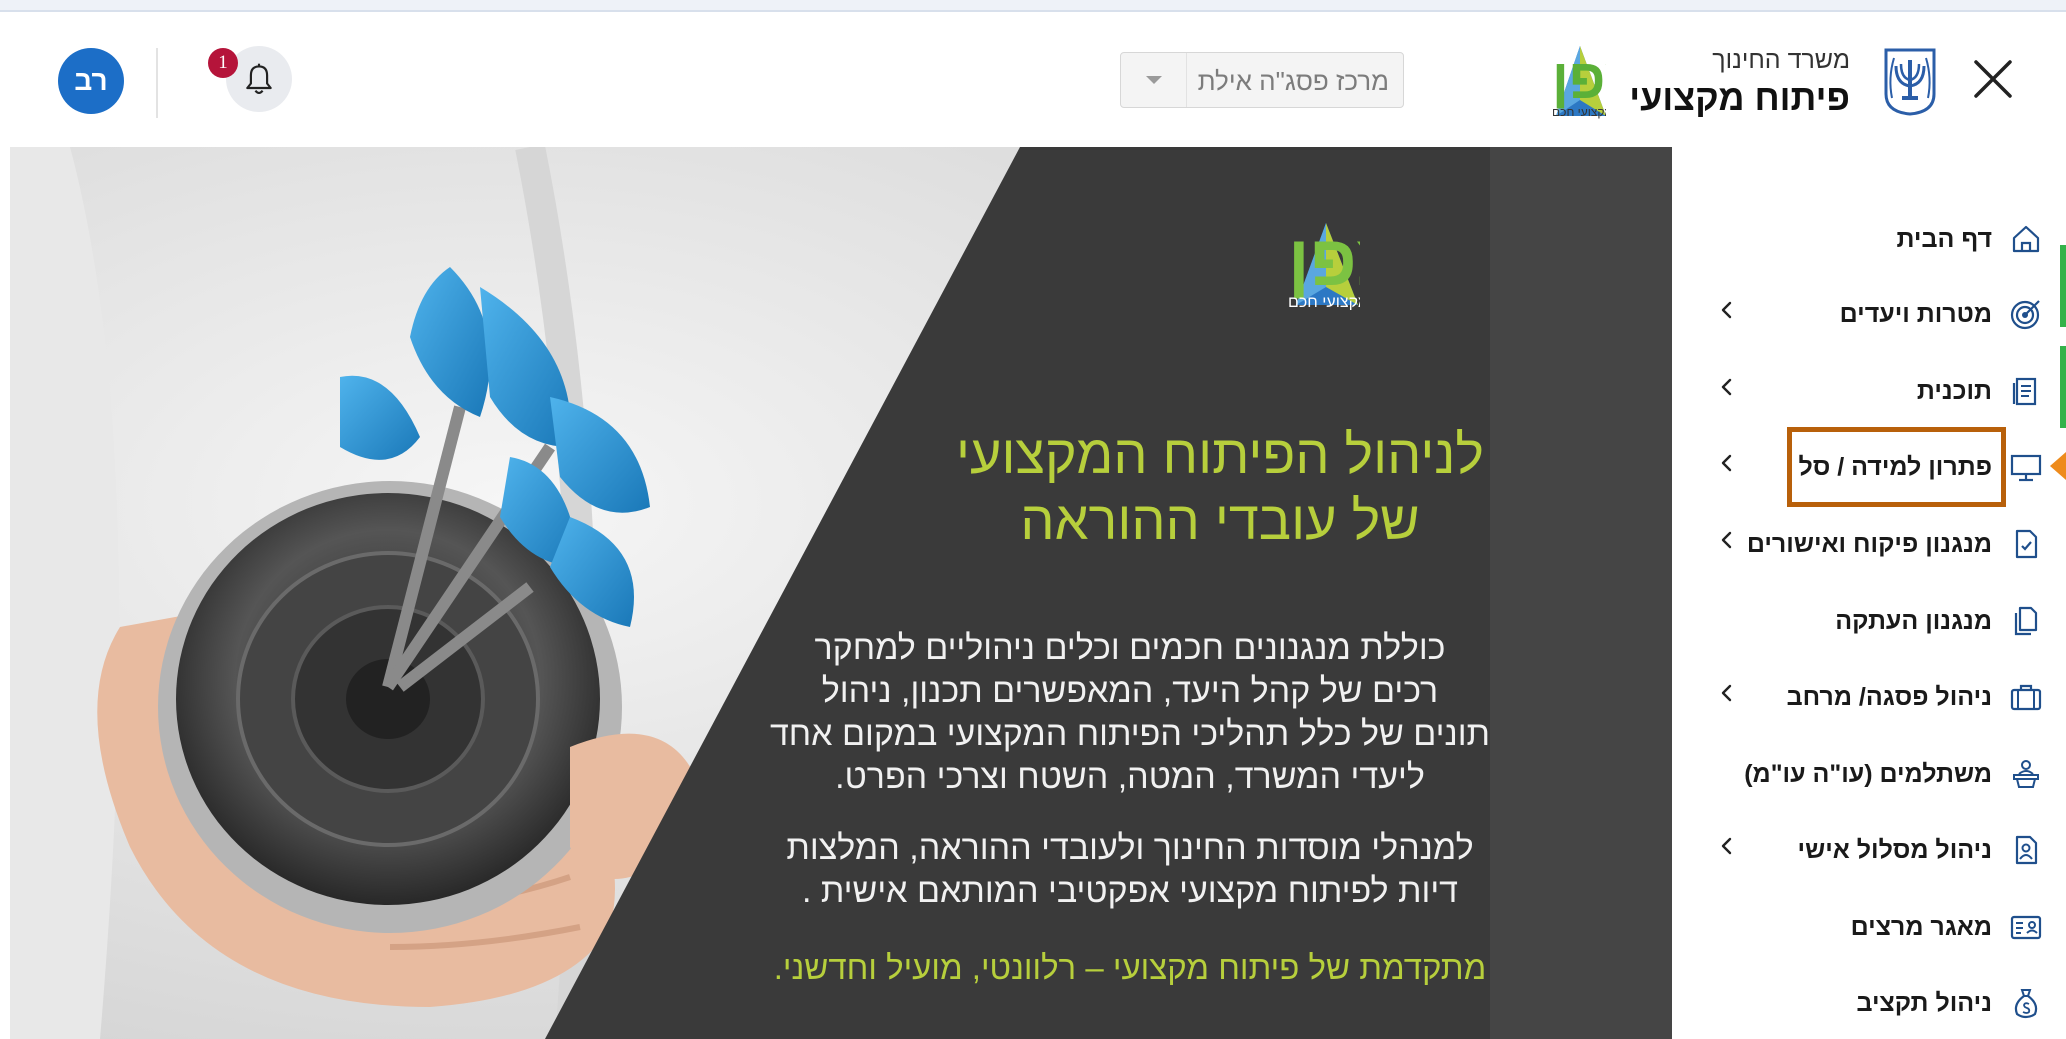 The height and width of the screenshot is (1039, 2066). I want to click on sidebar-item-label: תוכנית, so click(1954, 390).